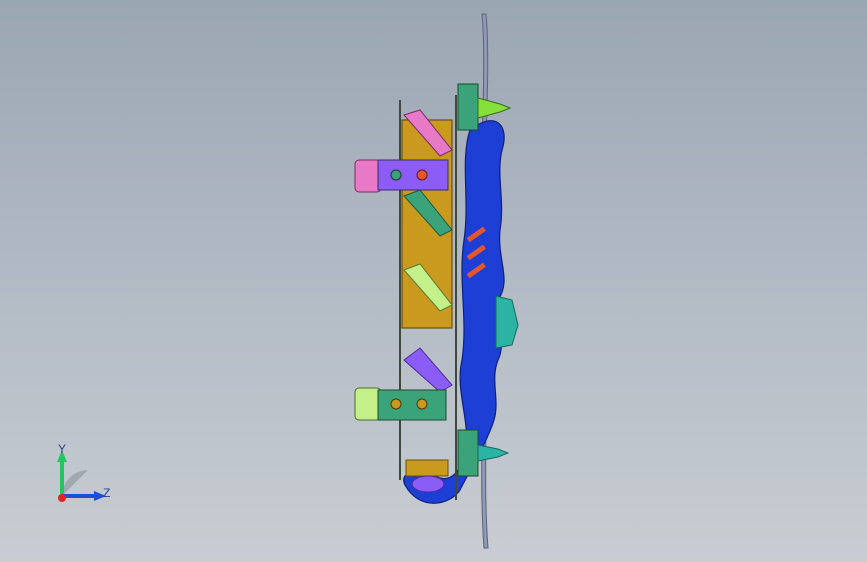 This screenshot has width=867, height=562. What do you see at coordinates (400, 404) in the screenshot?
I see `landing-gear-lower` at bounding box center [400, 404].